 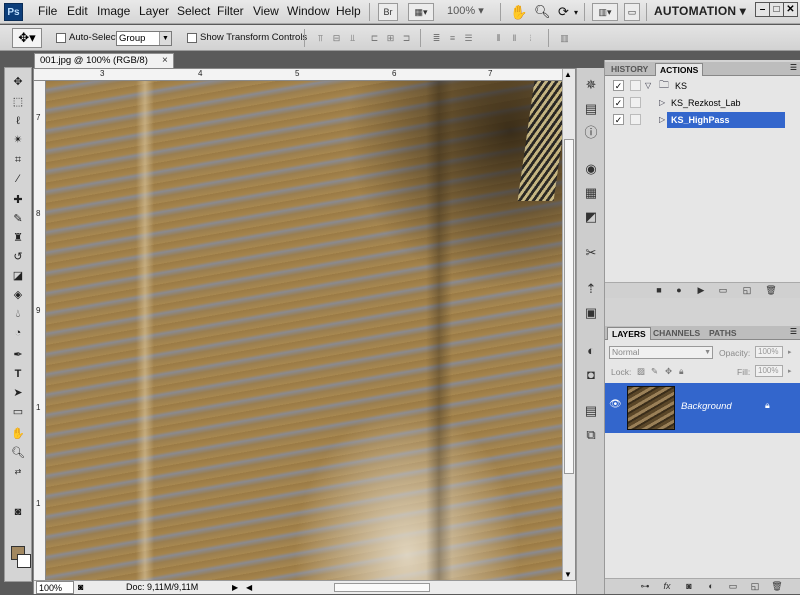 What do you see at coordinates (18, 160) in the screenshot?
I see `crop-tool-icon: ⌗` at bounding box center [18, 160].